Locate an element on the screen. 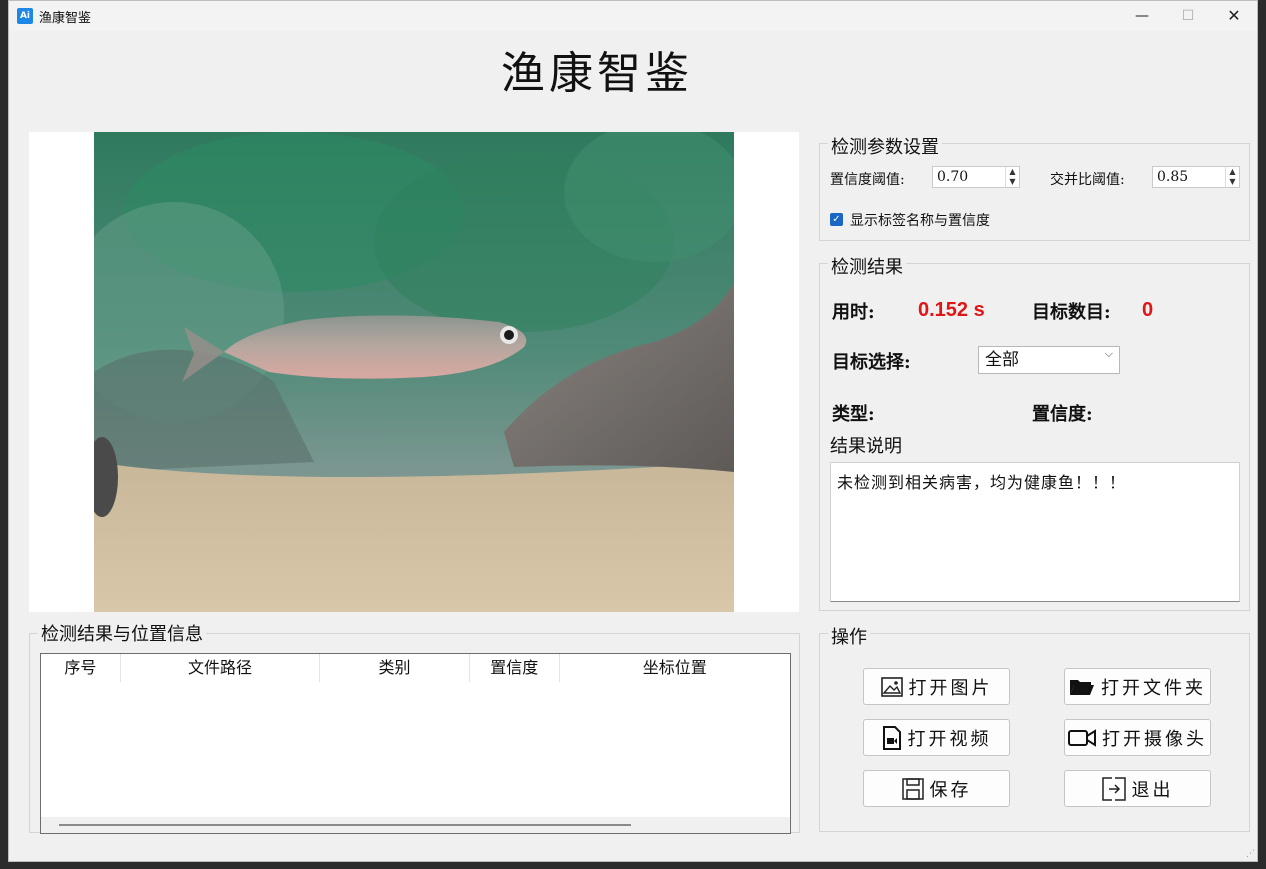  app-icon: Ai is located at coordinates (25, 16).